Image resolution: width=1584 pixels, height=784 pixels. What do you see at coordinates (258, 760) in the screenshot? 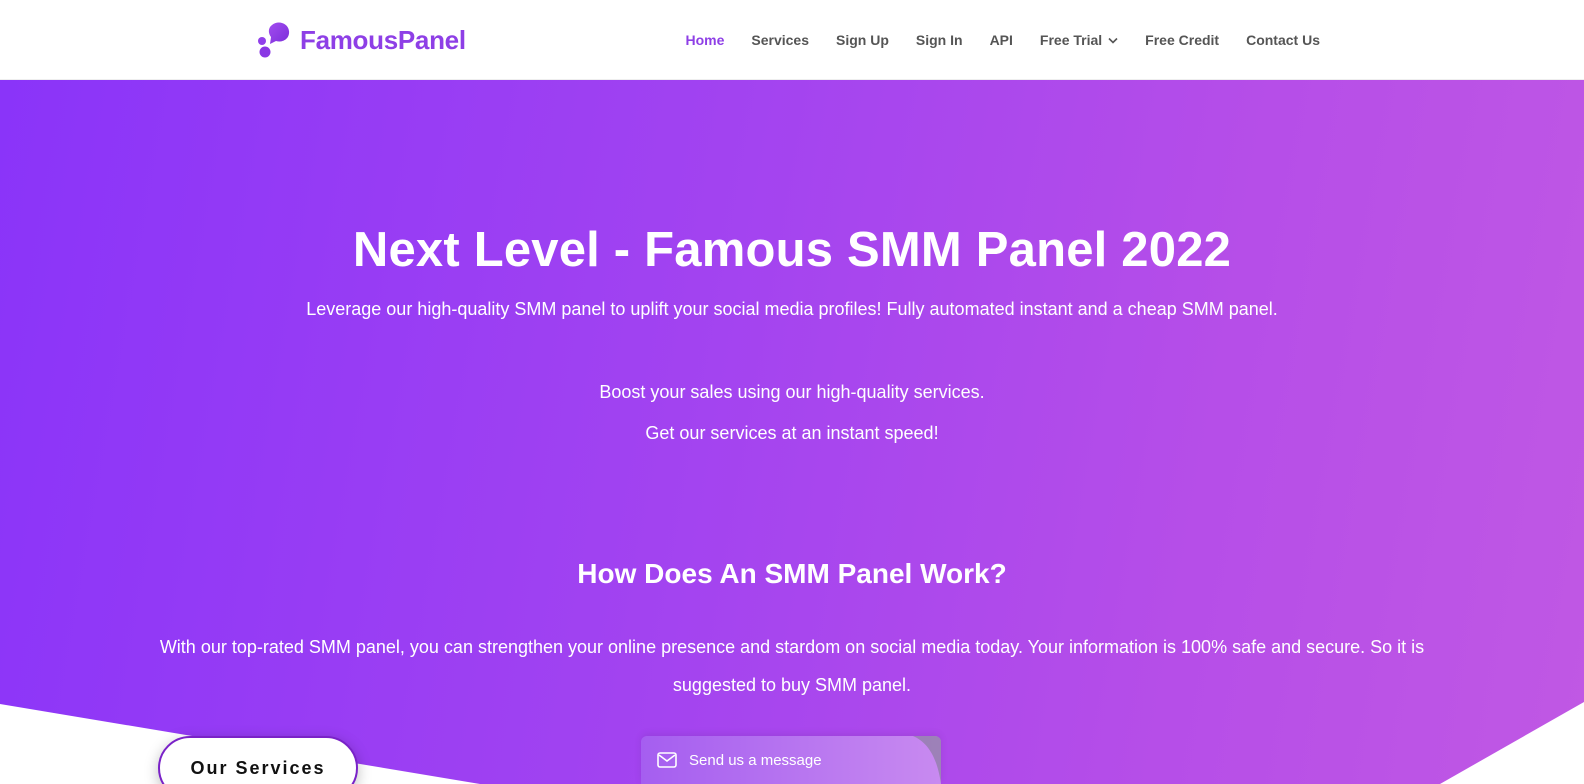
I see `our-services-button: Our Services` at bounding box center [258, 760].